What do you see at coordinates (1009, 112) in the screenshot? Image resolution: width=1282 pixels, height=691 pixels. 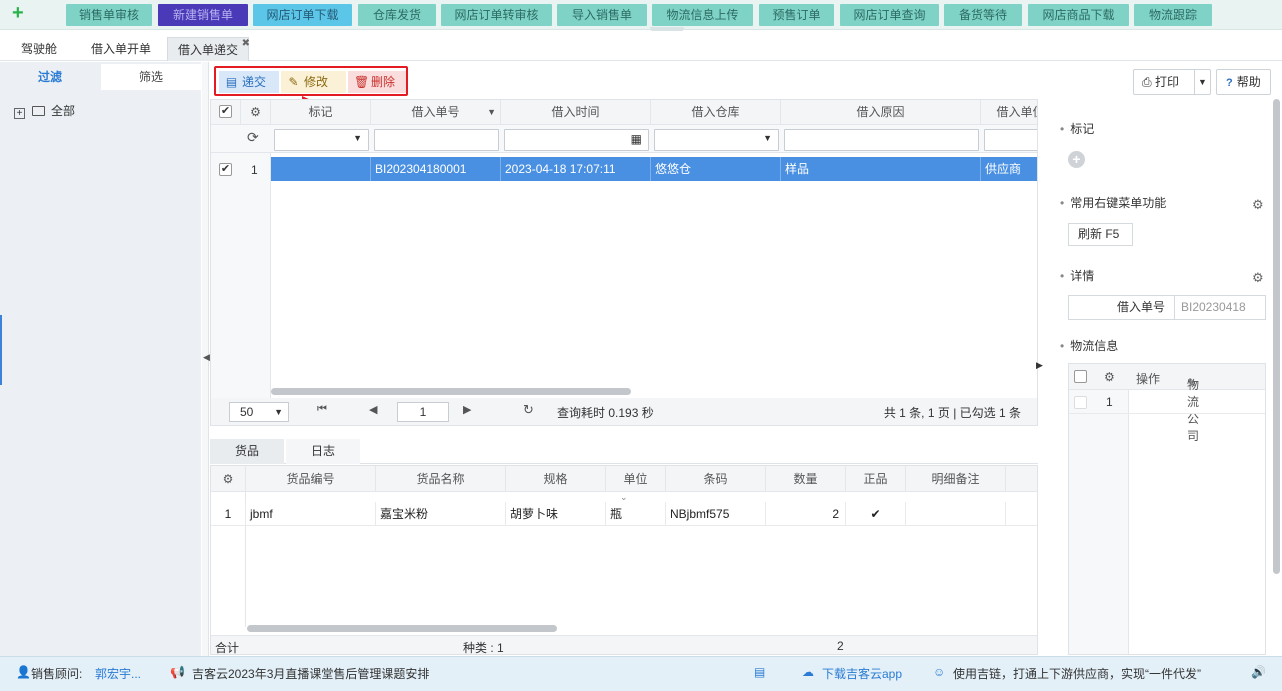 I see `col-unit: 借入单位` at bounding box center [1009, 112].